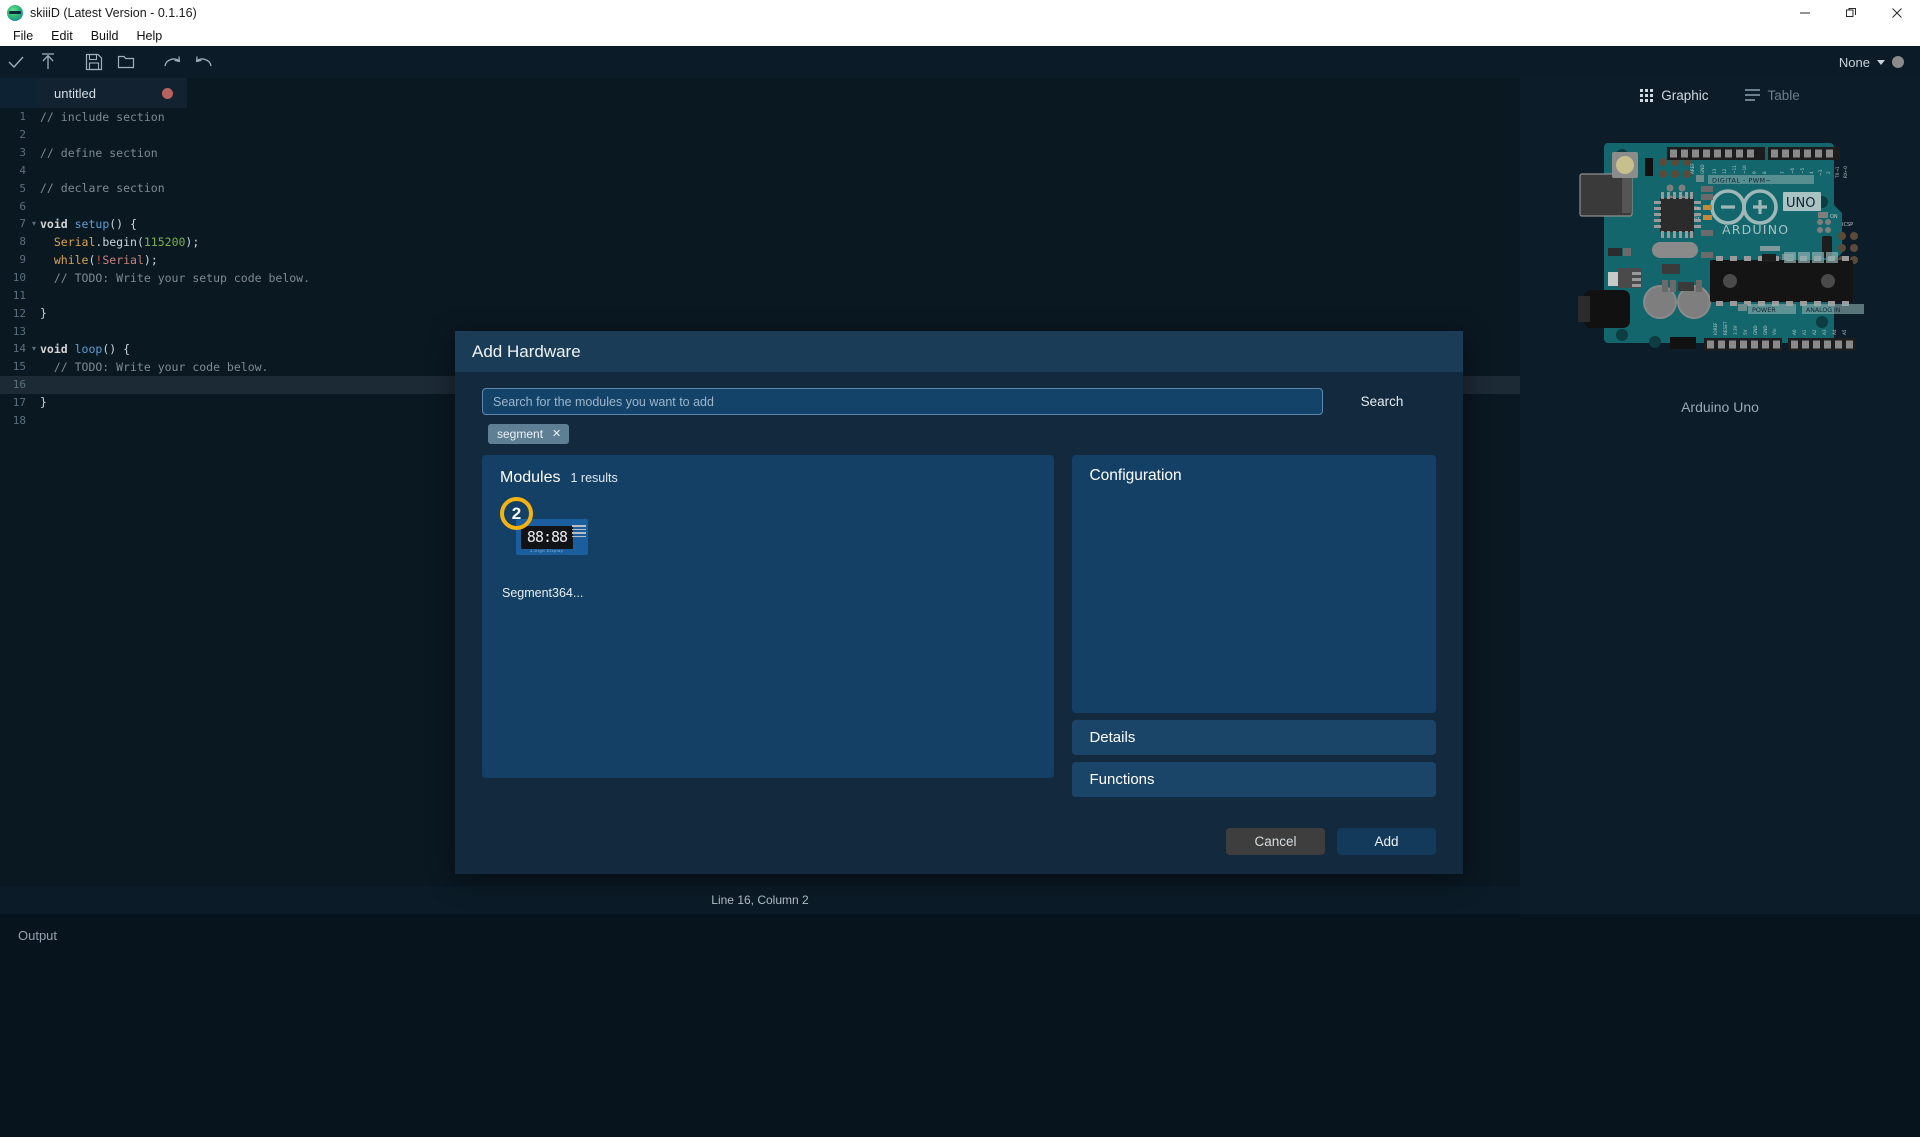  I want to click on svg-text: ICSP, so click(1847, 225).